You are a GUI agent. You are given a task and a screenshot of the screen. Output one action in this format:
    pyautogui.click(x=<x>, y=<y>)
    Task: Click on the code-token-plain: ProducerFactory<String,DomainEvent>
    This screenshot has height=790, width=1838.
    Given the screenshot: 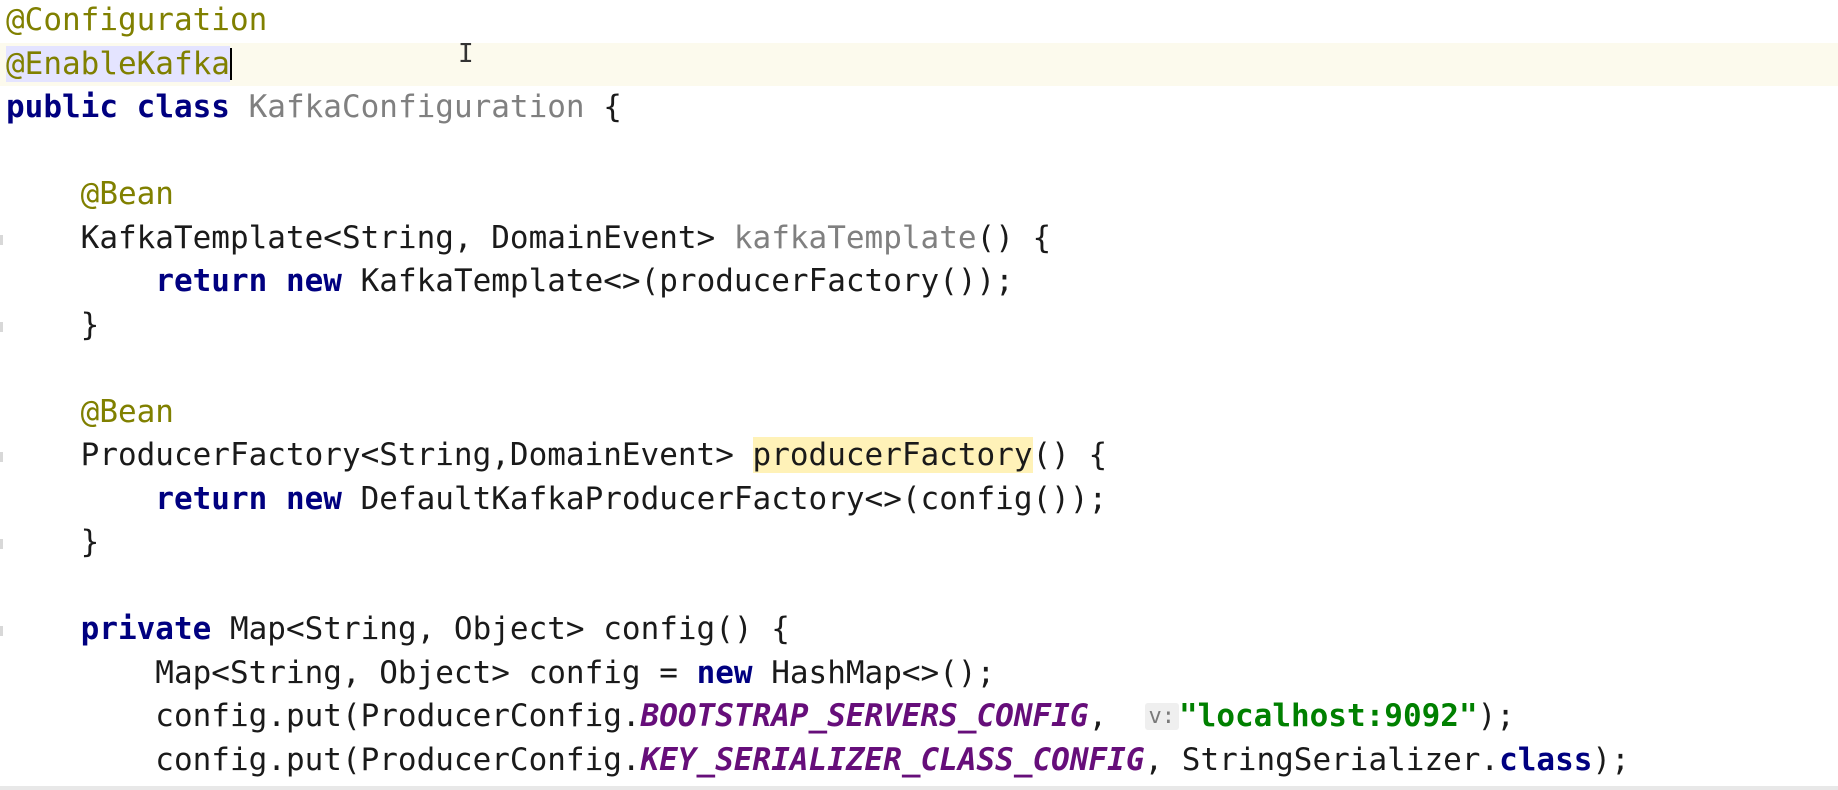 What is the action you would take?
    pyautogui.click(x=379, y=455)
    